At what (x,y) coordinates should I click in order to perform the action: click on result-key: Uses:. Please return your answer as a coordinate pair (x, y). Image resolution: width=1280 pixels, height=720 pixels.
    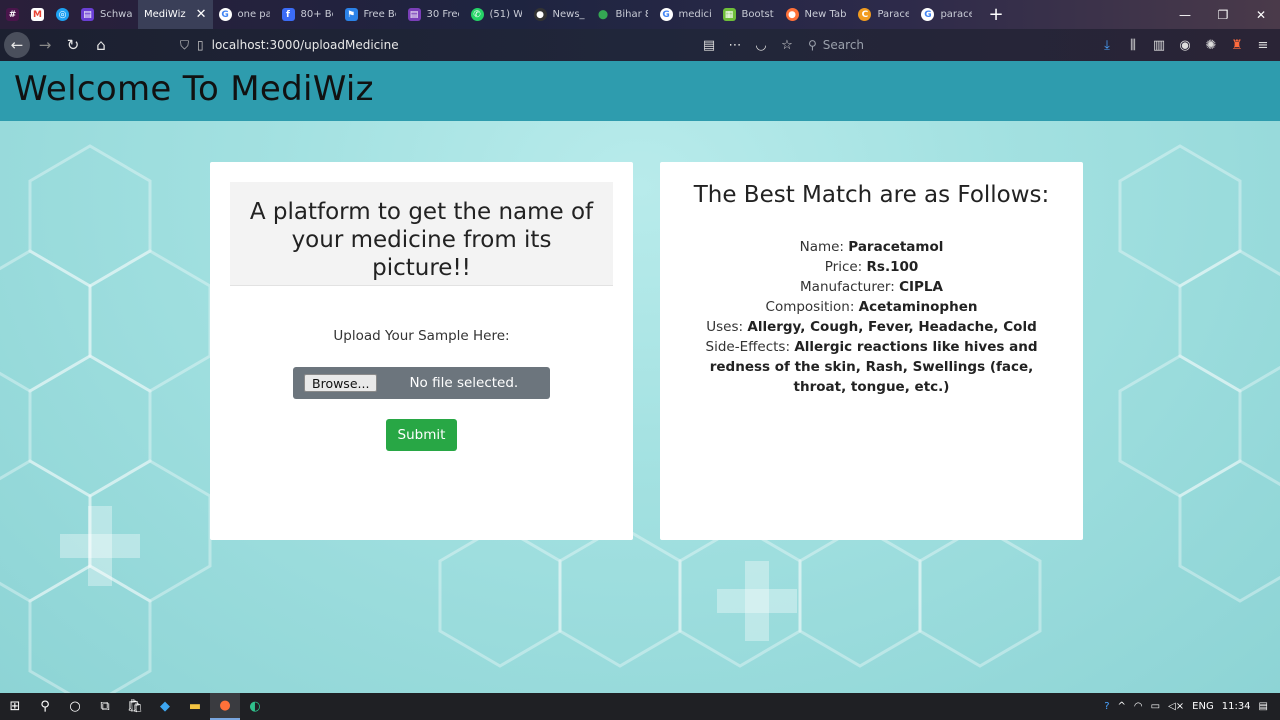
    Looking at the image, I should click on (725, 327).